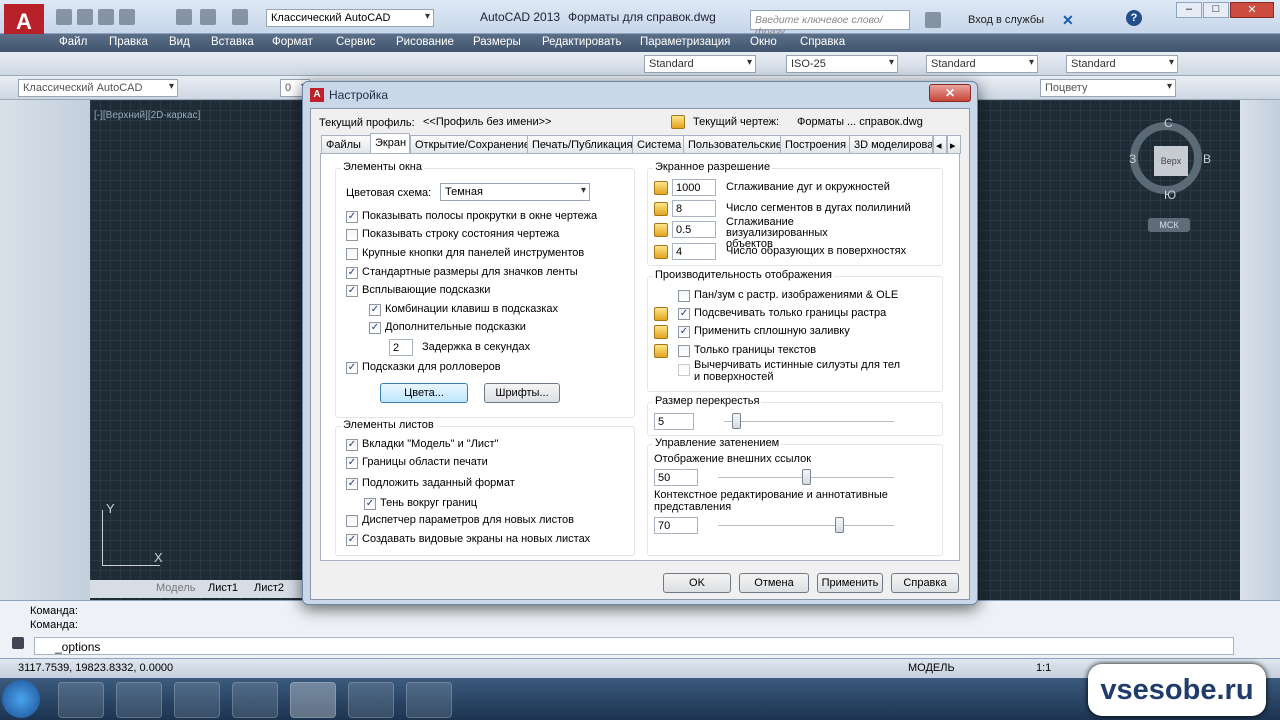 This screenshot has height=720, width=1280. Describe the element at coordinates (806, 477) in the screenshot. I see `xref-fade-slider` at that location.